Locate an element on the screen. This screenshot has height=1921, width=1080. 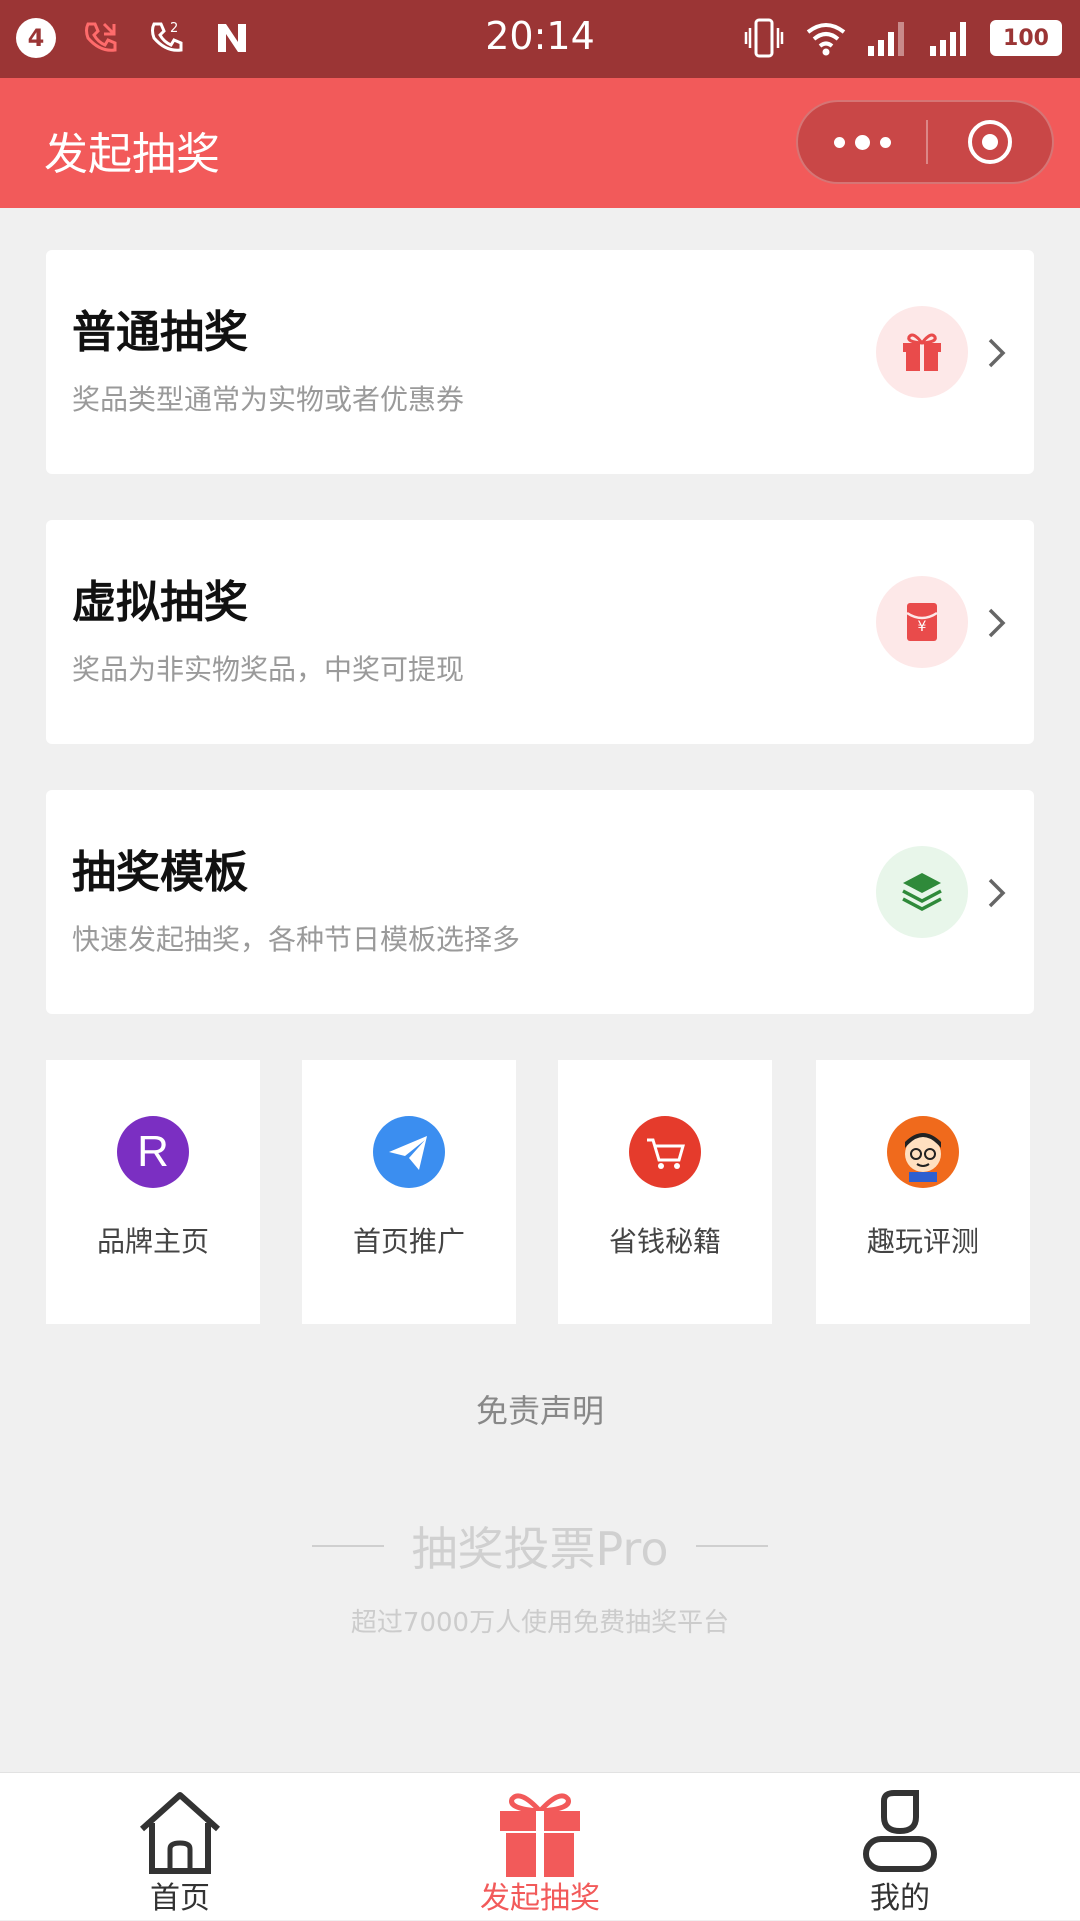
card-description: 奖品类型通常为实物或者优惠券 is located at coordinates (268, 399).